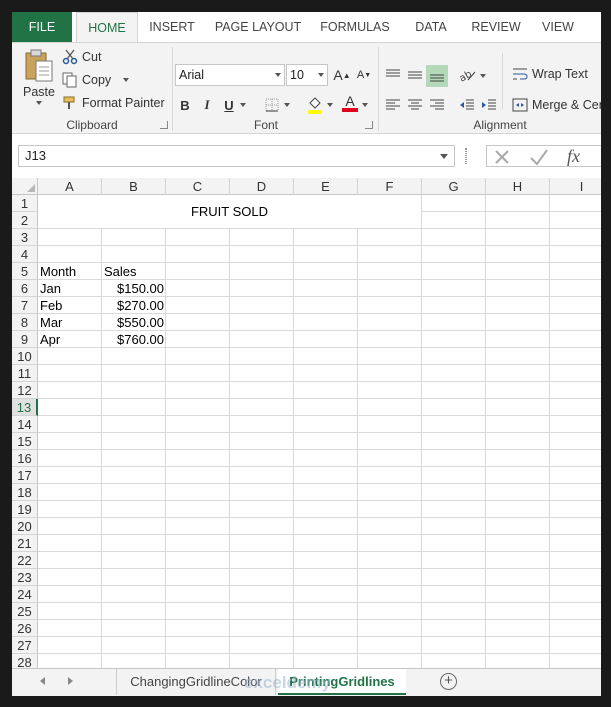 The width and height of the screenshot is (611, 707). What do you see at coordinates (315, 105) in the screenshot?
I see `fill-color-button` at bounding box center [315, 105].